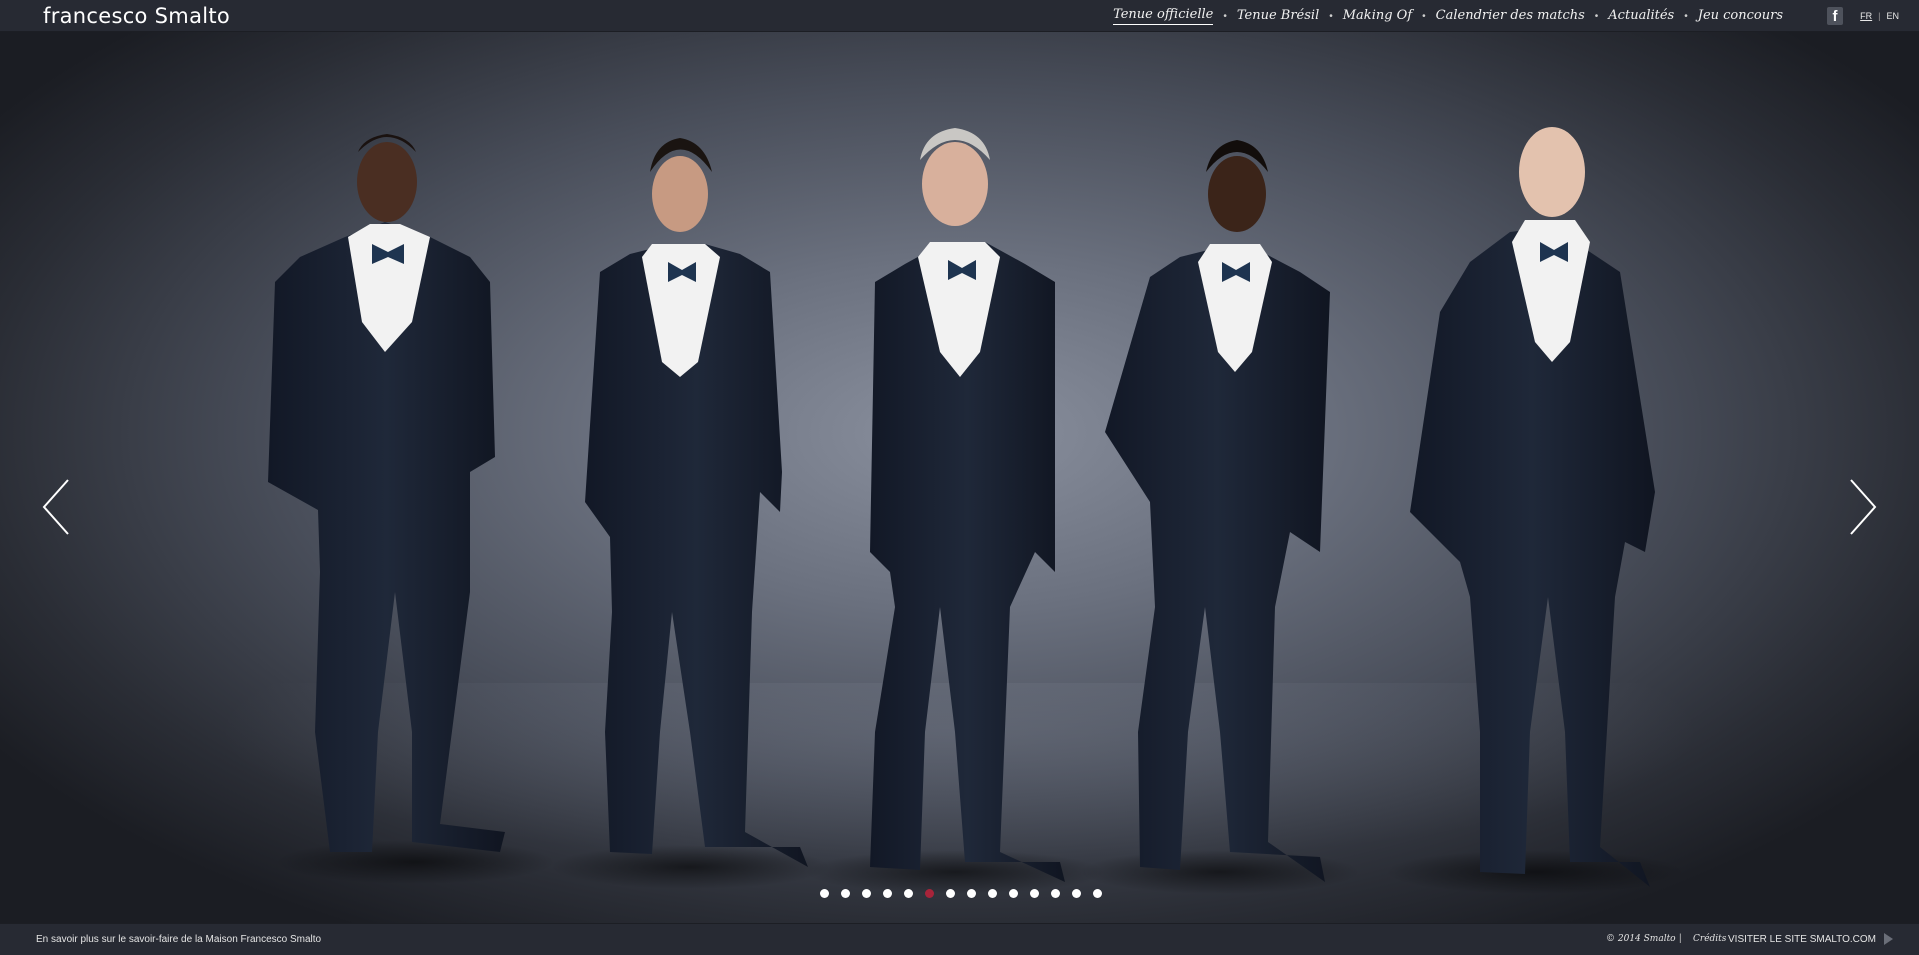  Describe the element at coordinates (1802, 939) in the screenshot. I see `visit-site-label: VISITER LE SITE SMALTO.COM` at that location.